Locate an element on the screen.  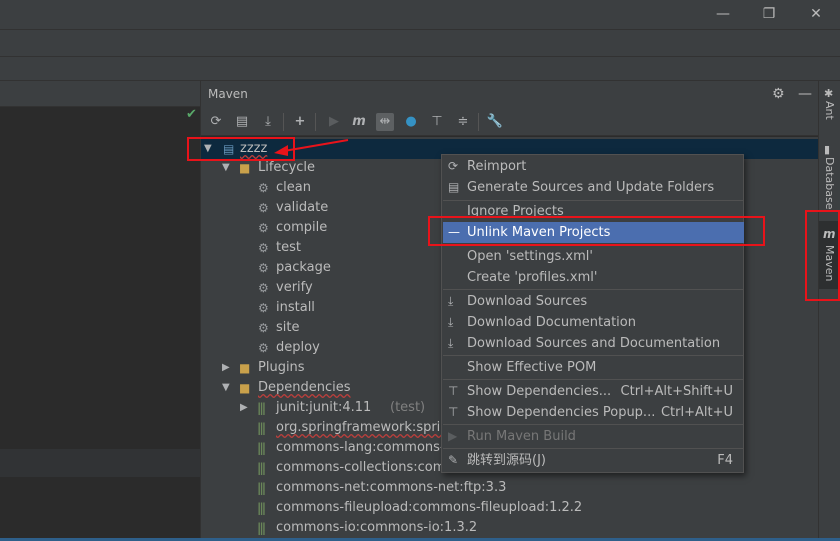
menu-item-download-docs: ⤓ Download Documentation is located at coordinates (593, 322).